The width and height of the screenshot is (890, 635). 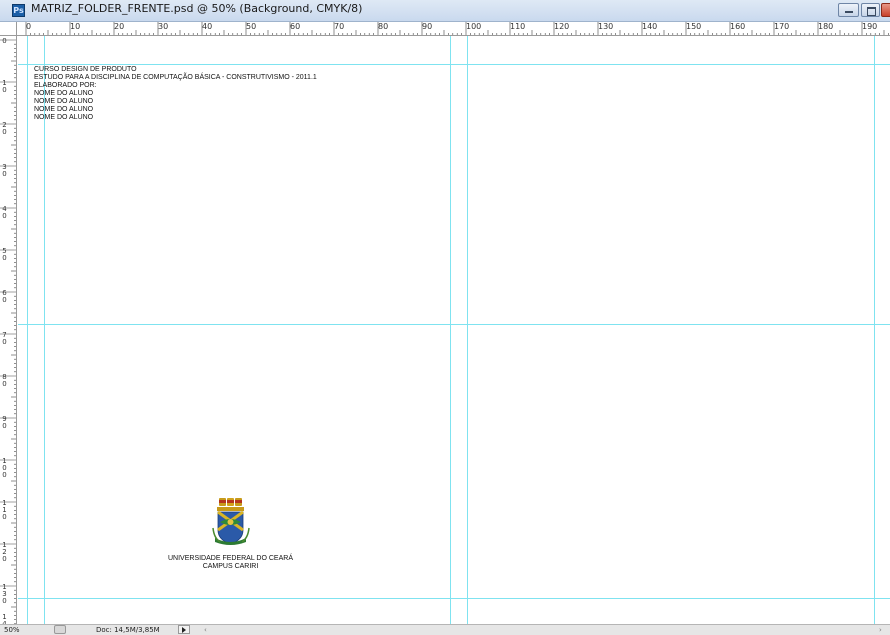 I want to click on status-menu-arrow-icon, so click(x=184, y=629).